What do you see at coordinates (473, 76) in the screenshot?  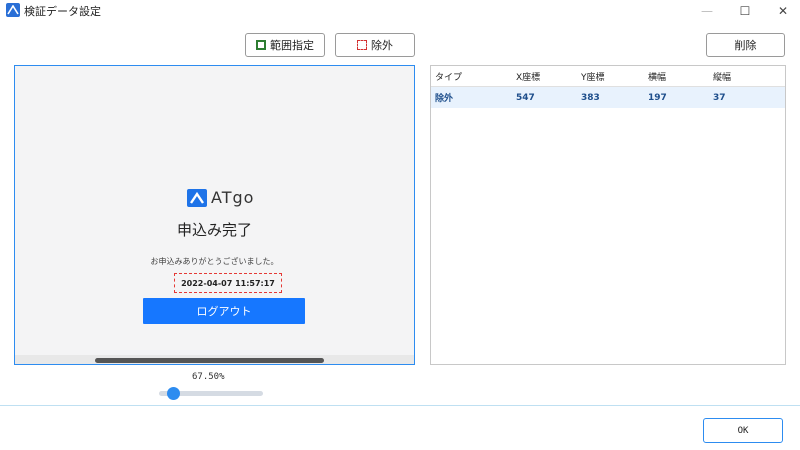 I see `column-header-type: タイプ` at bounding box center [473, 76].